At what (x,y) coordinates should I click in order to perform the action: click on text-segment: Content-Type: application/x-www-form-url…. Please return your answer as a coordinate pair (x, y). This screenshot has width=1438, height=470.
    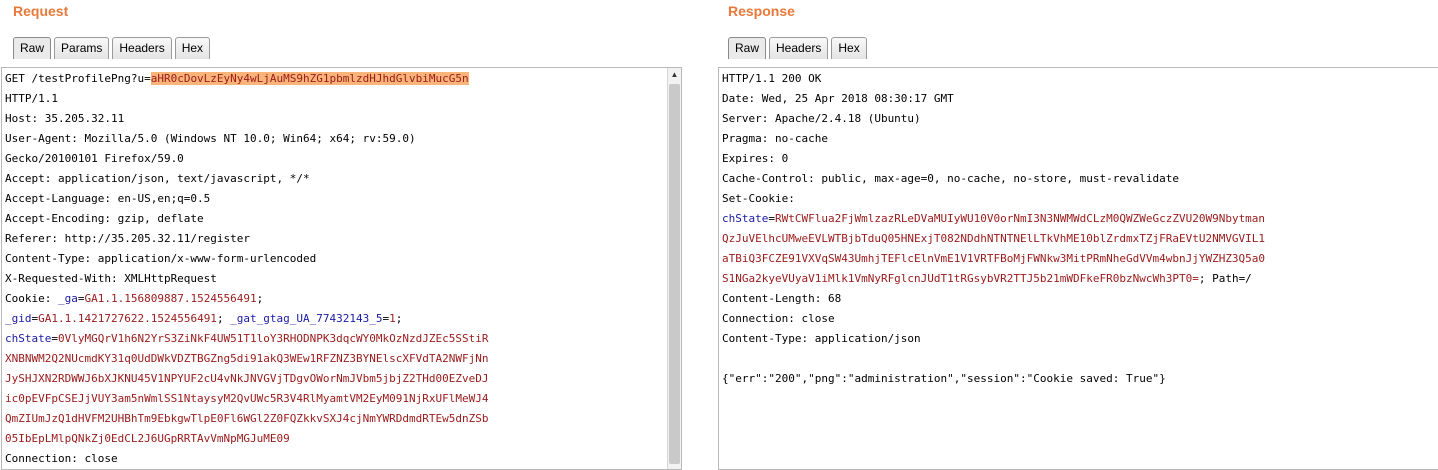
    Looking at the image, I should click on (161, 258).